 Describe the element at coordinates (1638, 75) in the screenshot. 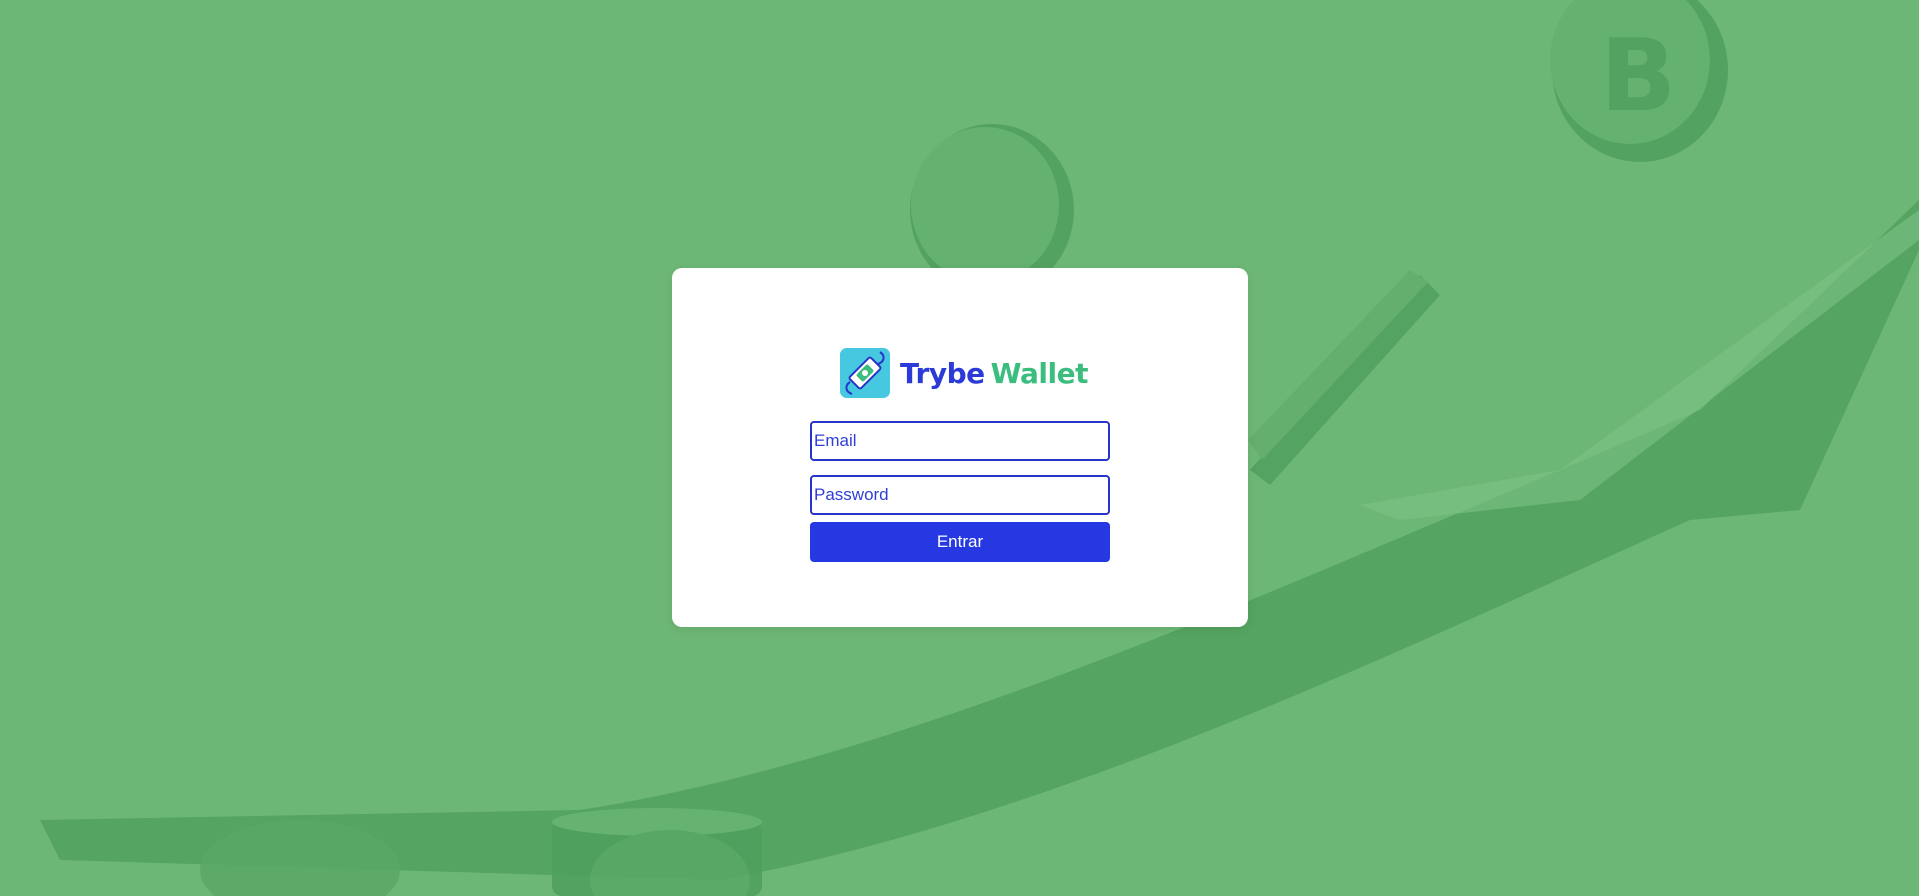

I see `svg-text: B` at that location.